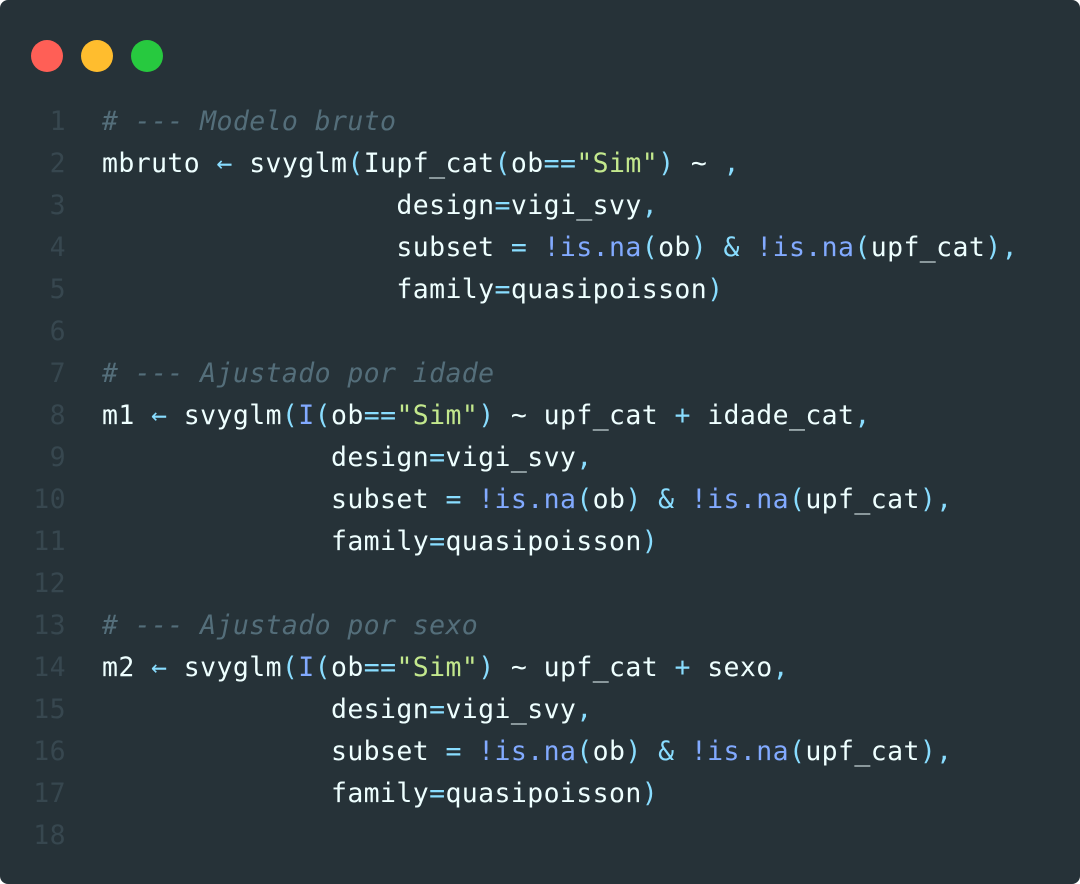  I want to click on line-number: 13, so click(49, 625).